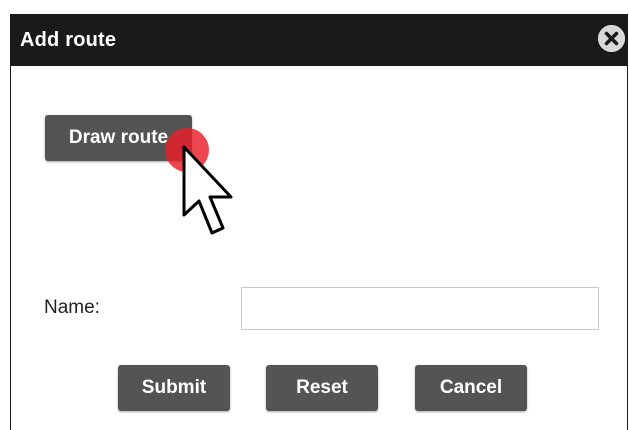 The image size is (629, 430). What do you see at coordinates (420, 308) in the screenshot?
I see `name-input` at bounding box center [420, 308].